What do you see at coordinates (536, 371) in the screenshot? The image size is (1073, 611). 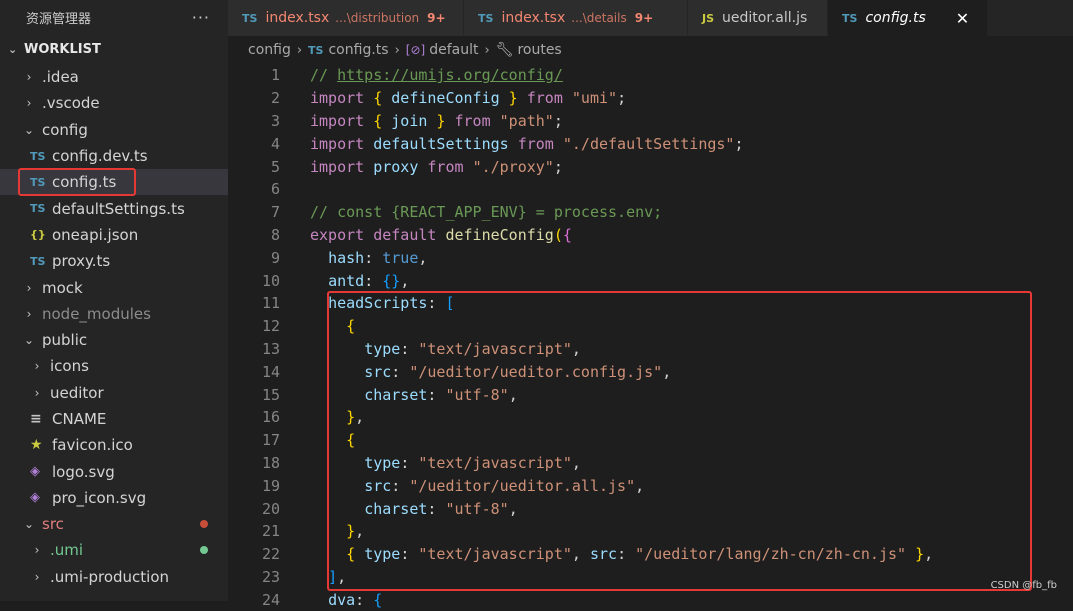 I see `code-token: "/ueditor/ueditor.config.js"` at bounding box center [536, 371].